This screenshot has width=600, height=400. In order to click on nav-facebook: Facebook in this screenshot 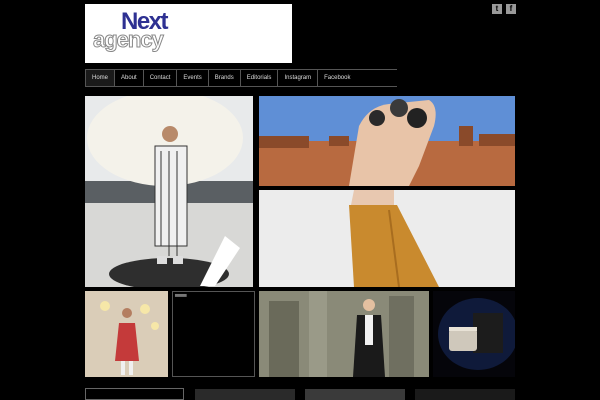, I will do `click(337, 78)`.